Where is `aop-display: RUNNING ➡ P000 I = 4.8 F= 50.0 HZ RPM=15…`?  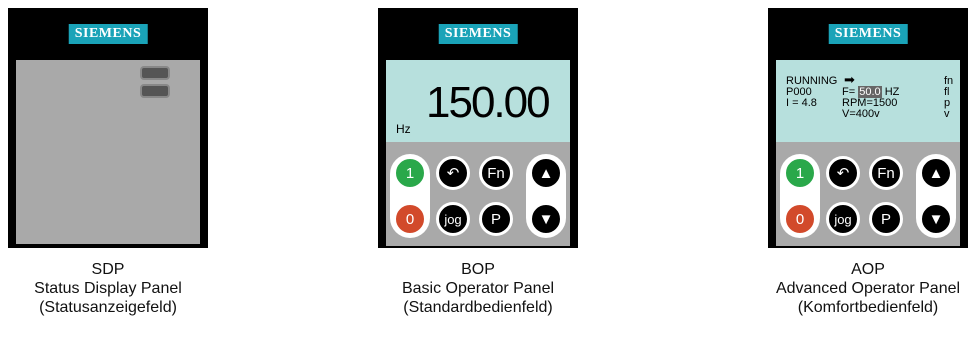 aop-display: RUNNING ➡ P000 I = 4.8 F= 50.0 HZ RPM=15… is located at coordinates (868, 101).